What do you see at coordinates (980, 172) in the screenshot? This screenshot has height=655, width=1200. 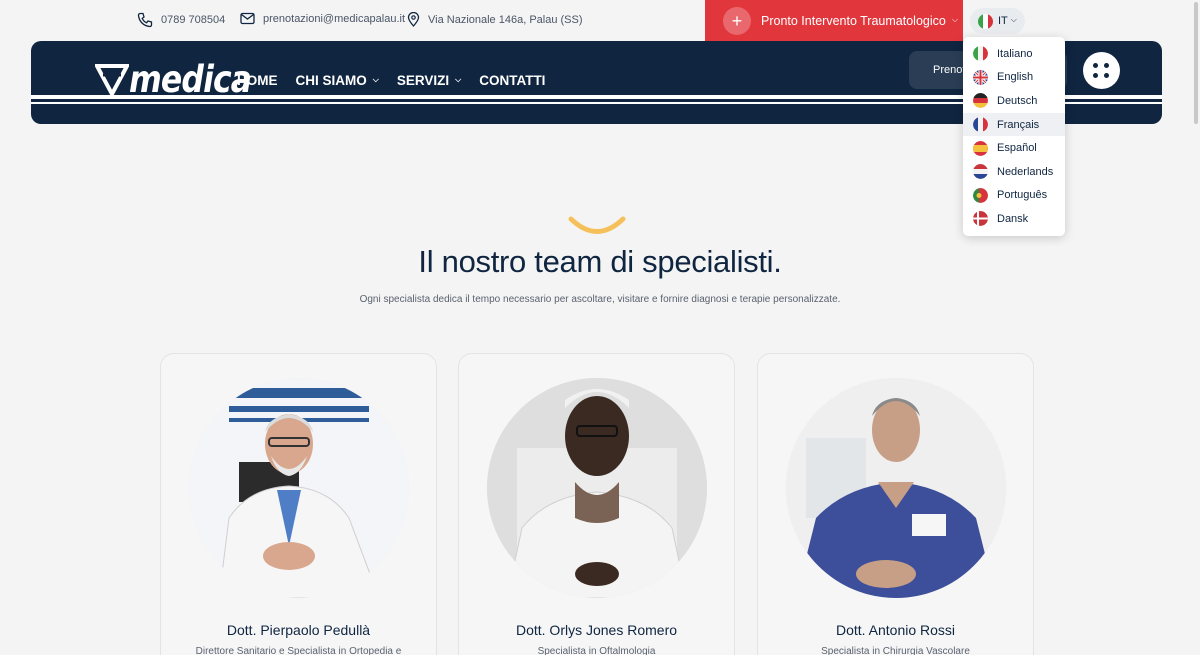 I see `netherlands-flag-icon` at bounding box center [980, 172].